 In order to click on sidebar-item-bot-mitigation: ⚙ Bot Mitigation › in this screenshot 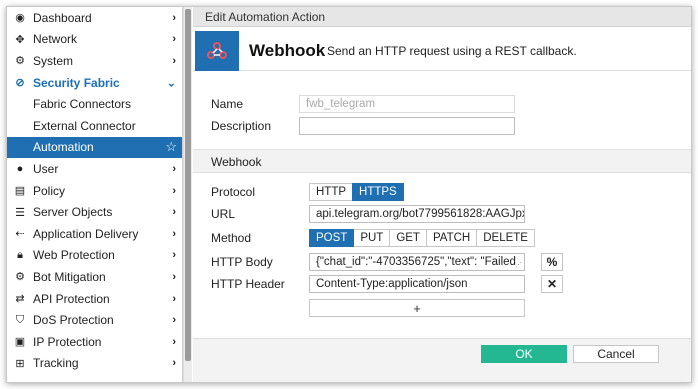, I will do `click(94, 277)`.